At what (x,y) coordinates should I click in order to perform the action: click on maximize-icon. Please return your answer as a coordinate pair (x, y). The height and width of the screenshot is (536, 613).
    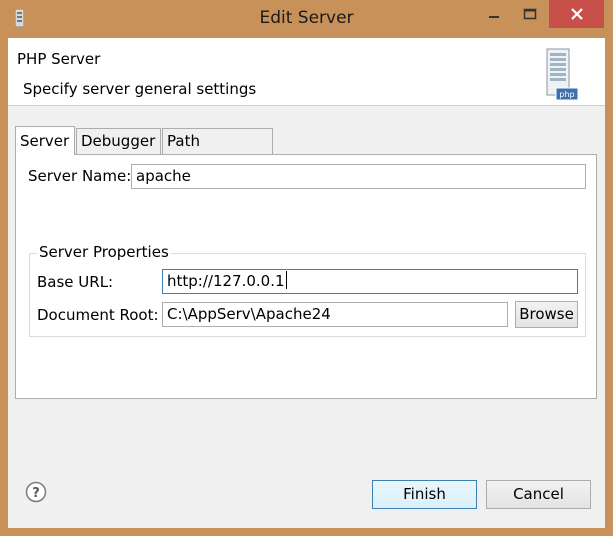
    Looking at the image, I should click on (530, 14).